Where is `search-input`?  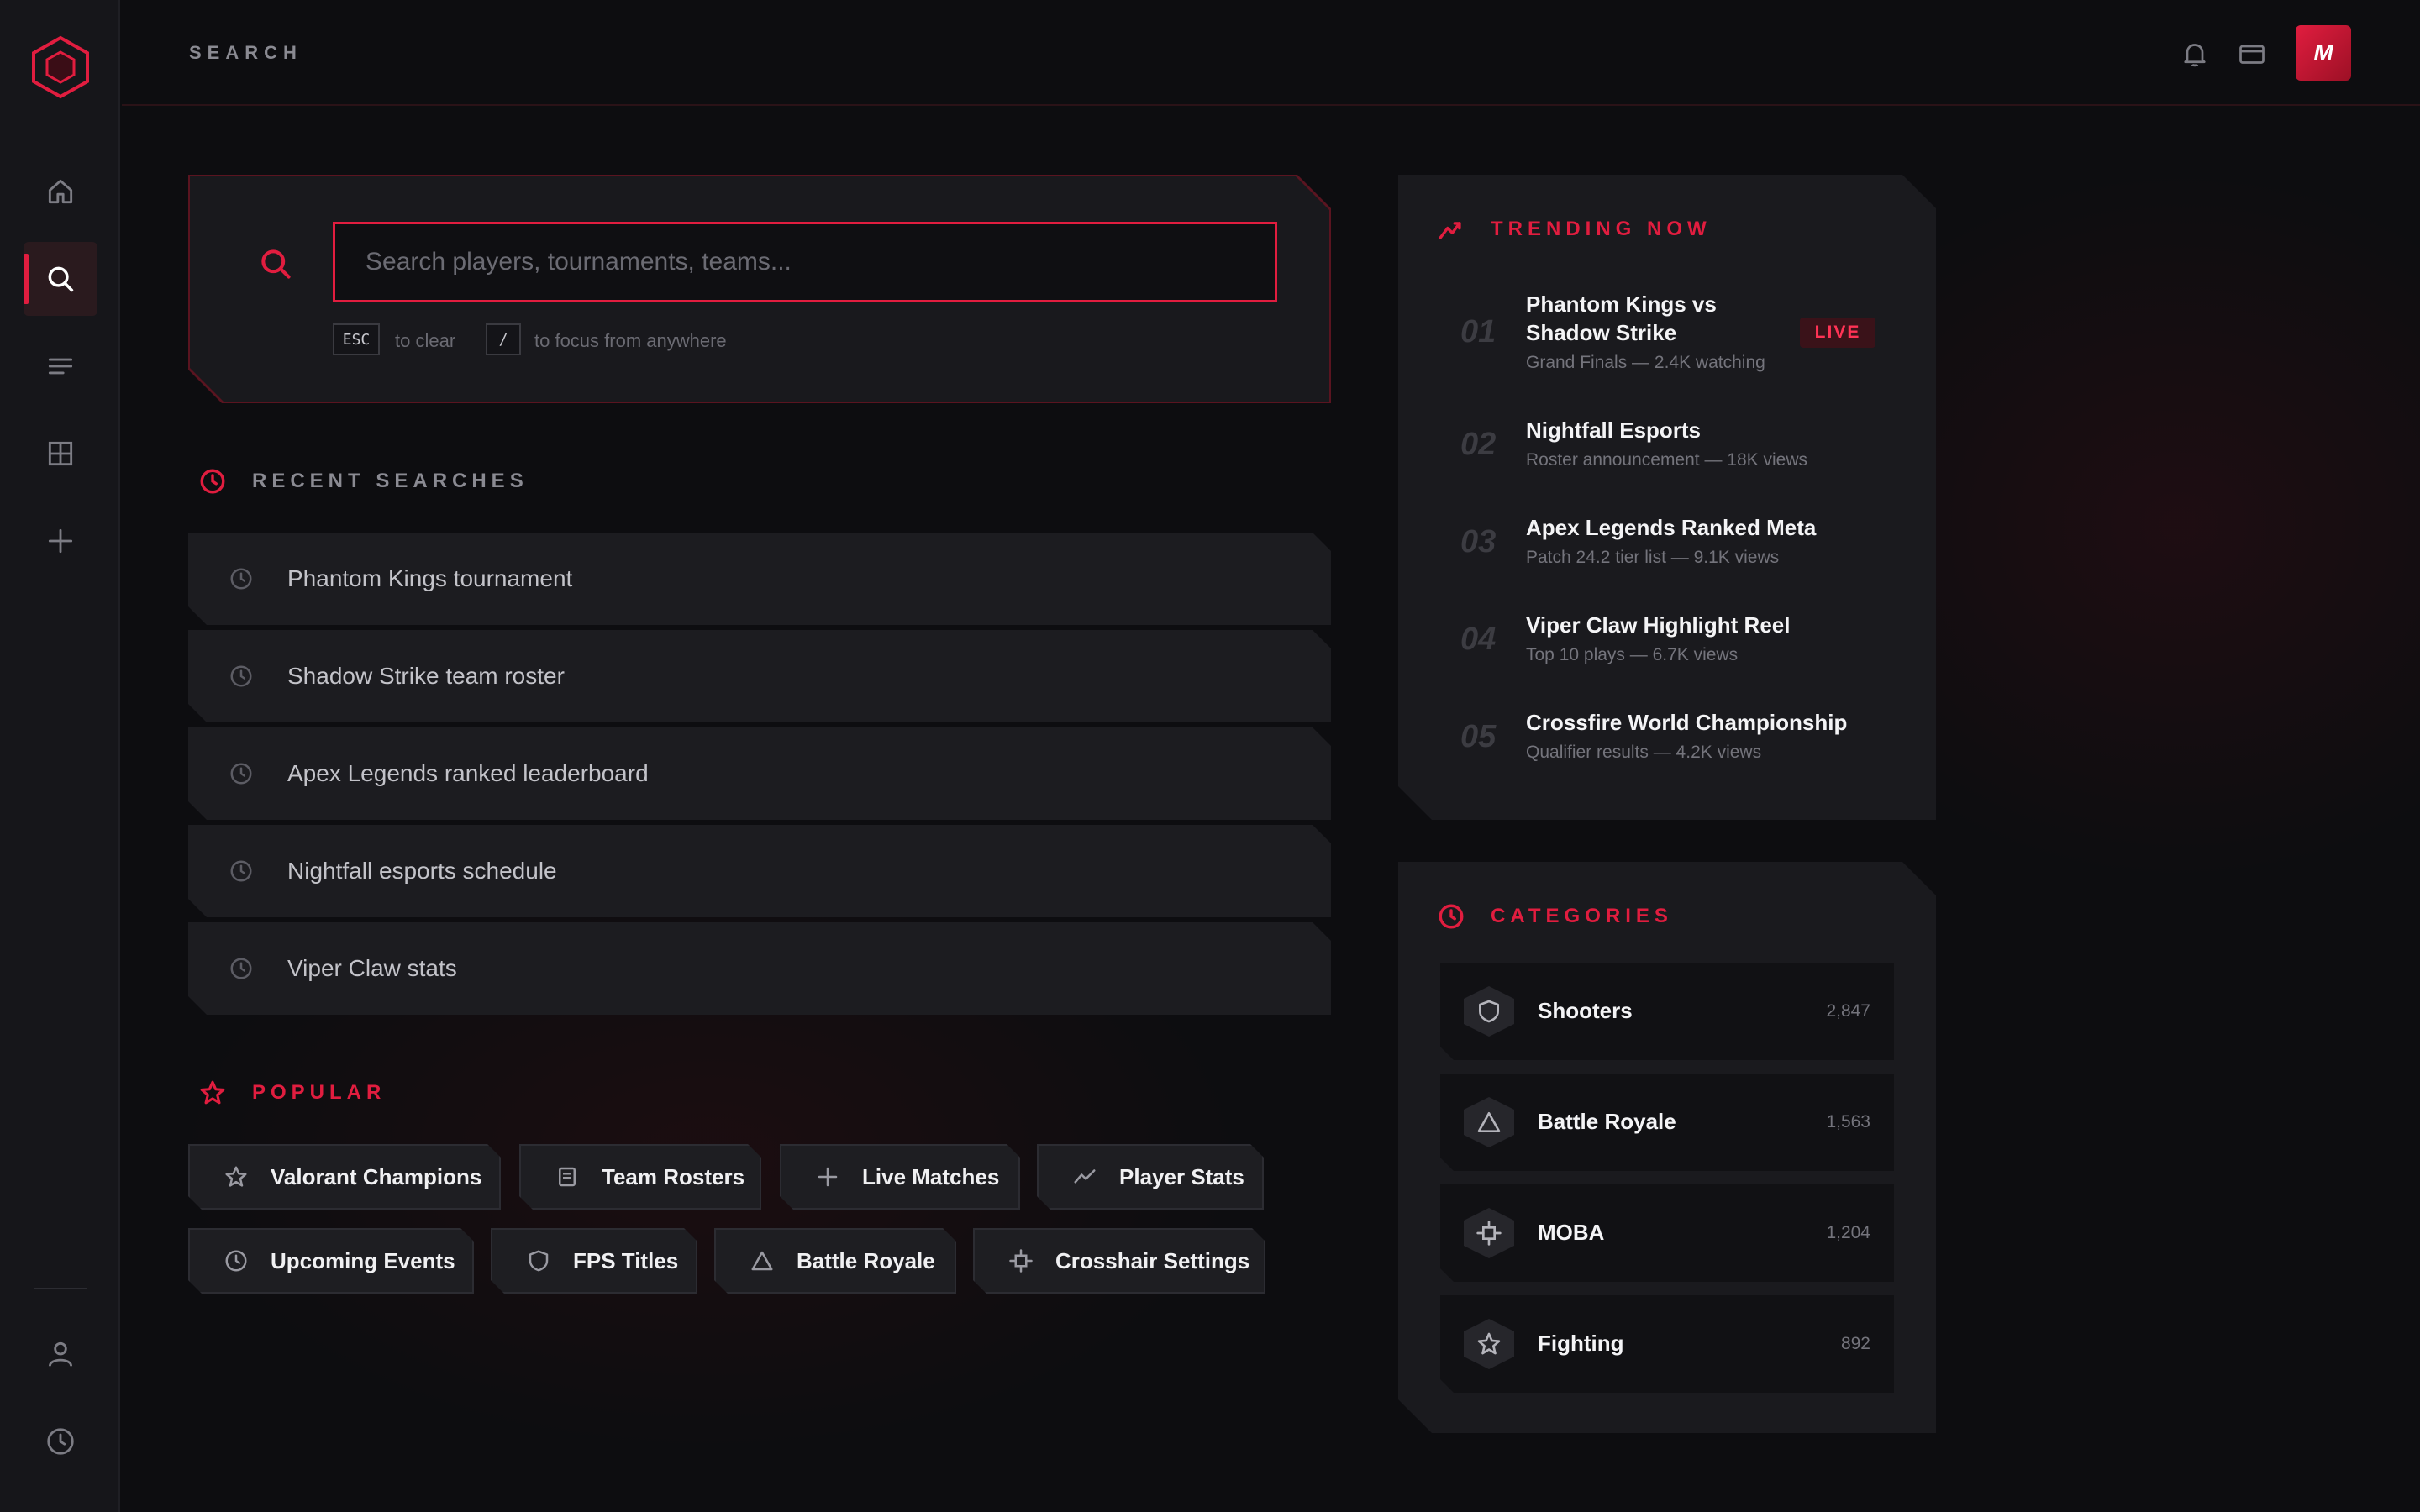 search-input is located at coordinates (805, 262).